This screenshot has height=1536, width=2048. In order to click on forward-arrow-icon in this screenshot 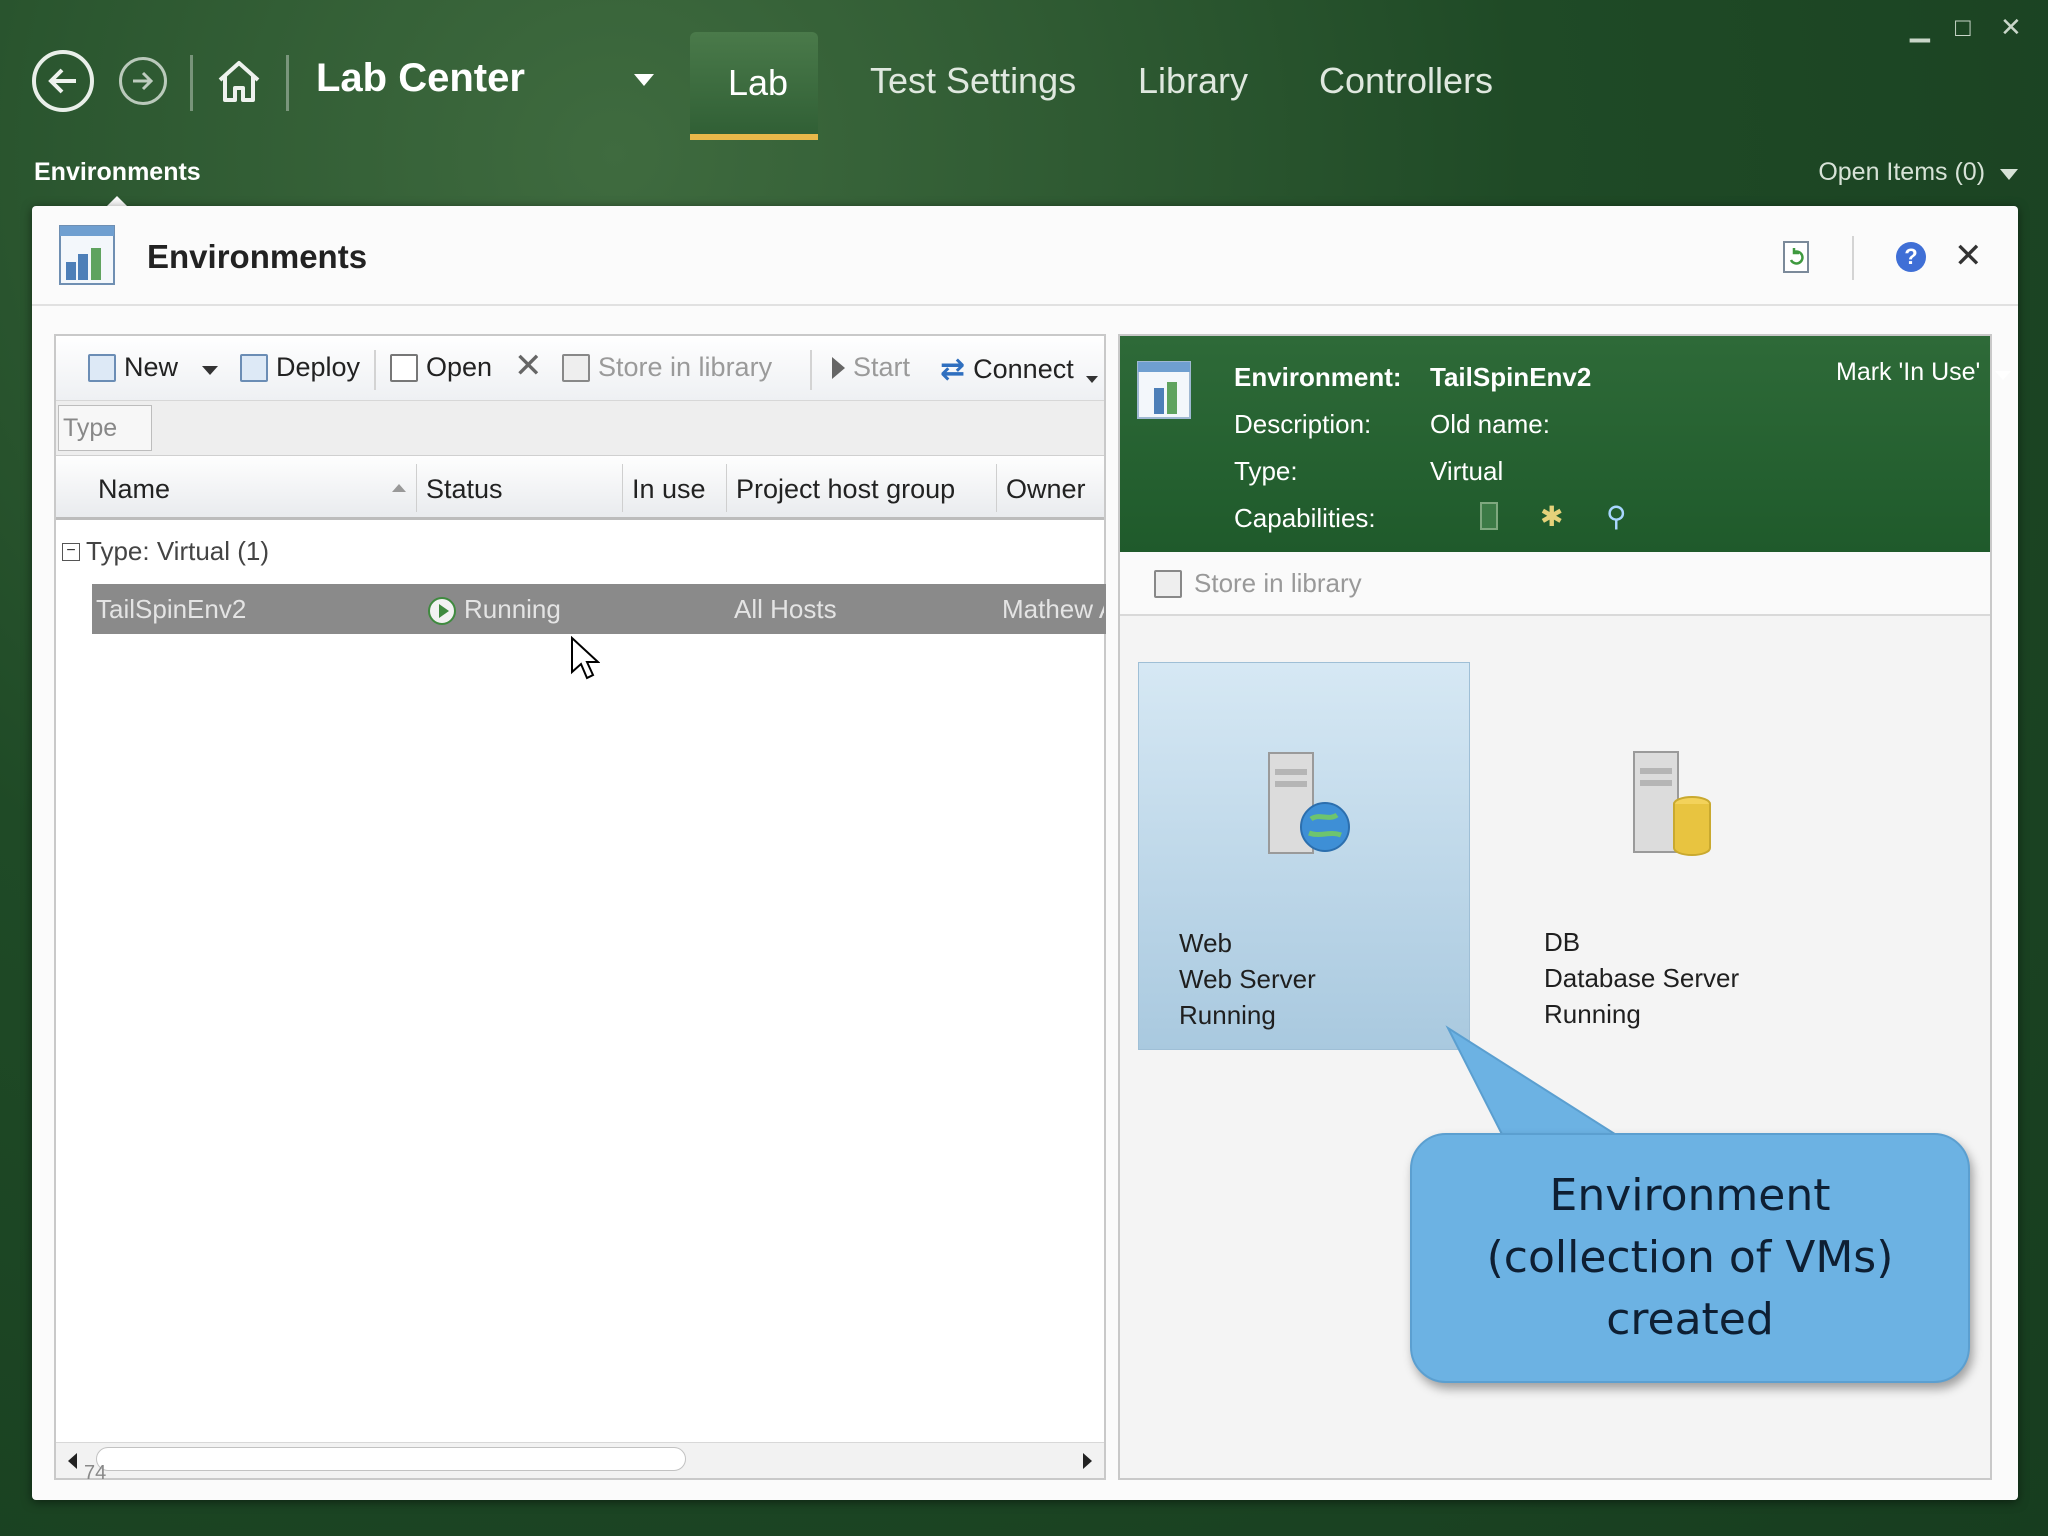, I will do `click(143, 81)`.